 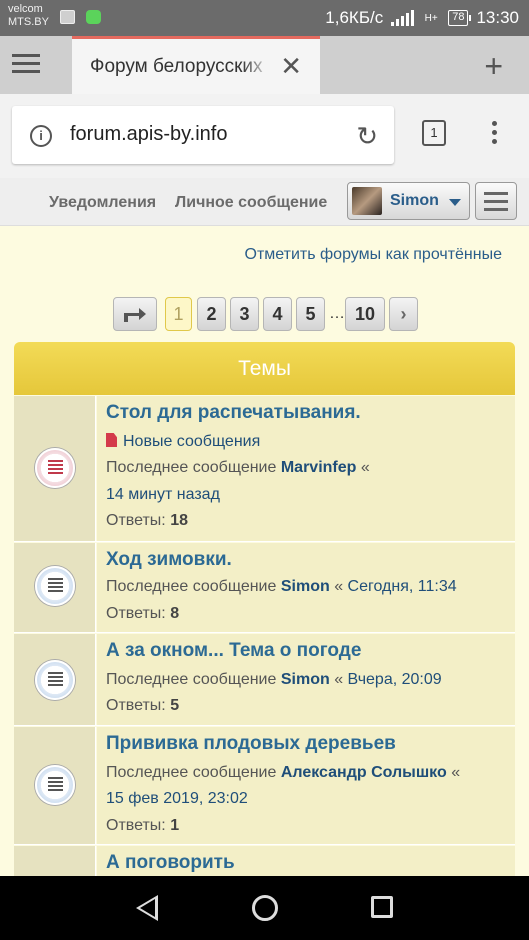 What do you see at coordinates (102, 203) in the screenshot?
I see `notifications-link: Уведомления` at bounding box center [102, 203].